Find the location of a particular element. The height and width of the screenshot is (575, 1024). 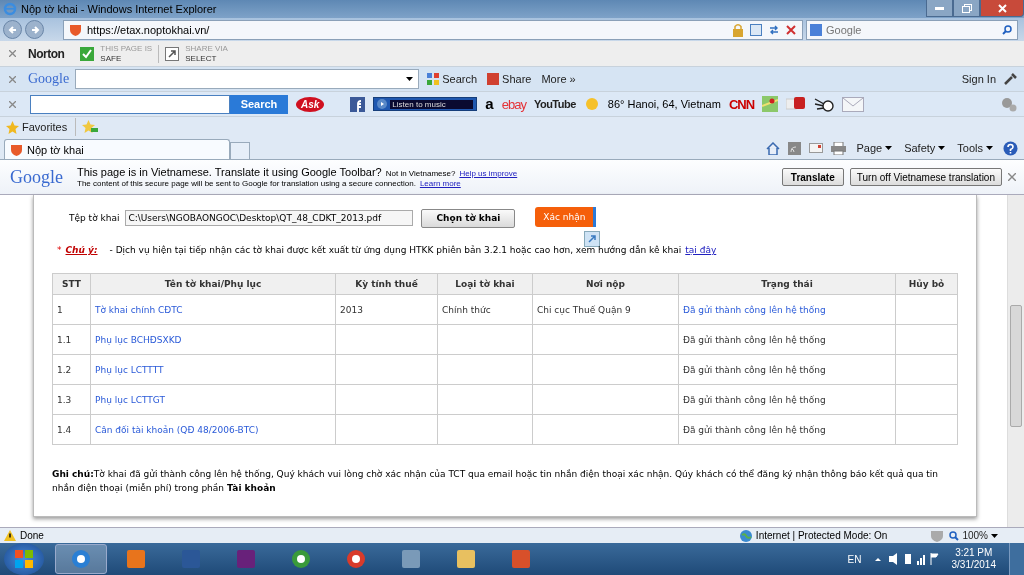

form-link: Phụ lục BCHĐSXKD is located at coordinates (138, 339).